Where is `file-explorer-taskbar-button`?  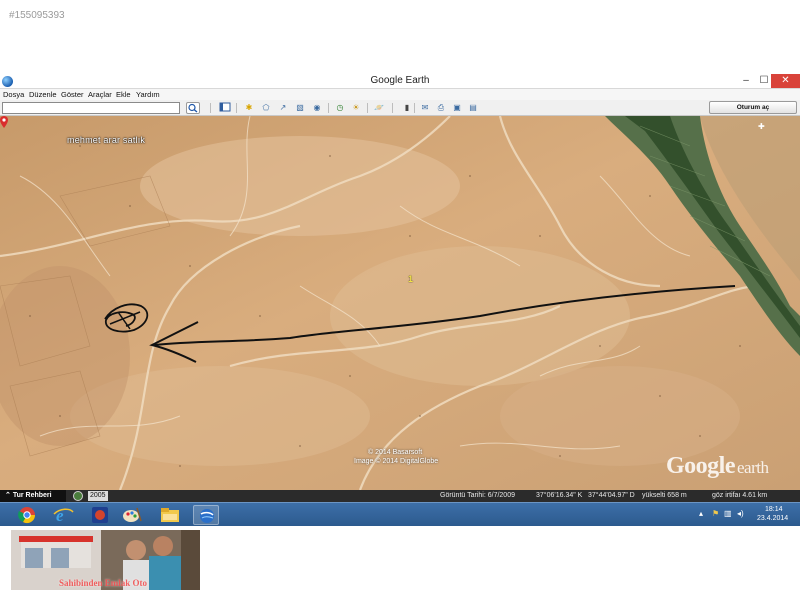 file-explorer-taskbar-button is located at coordinates (170, 515).